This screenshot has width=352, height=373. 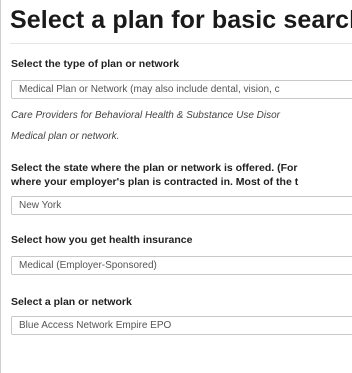 I want to click on title-divider, so click(x=181, y=43).